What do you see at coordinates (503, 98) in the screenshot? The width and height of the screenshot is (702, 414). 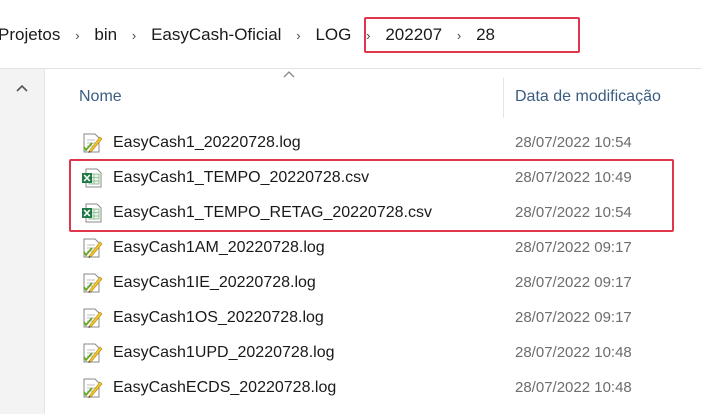 I see `column-divider` at bounding box center [503, 98].